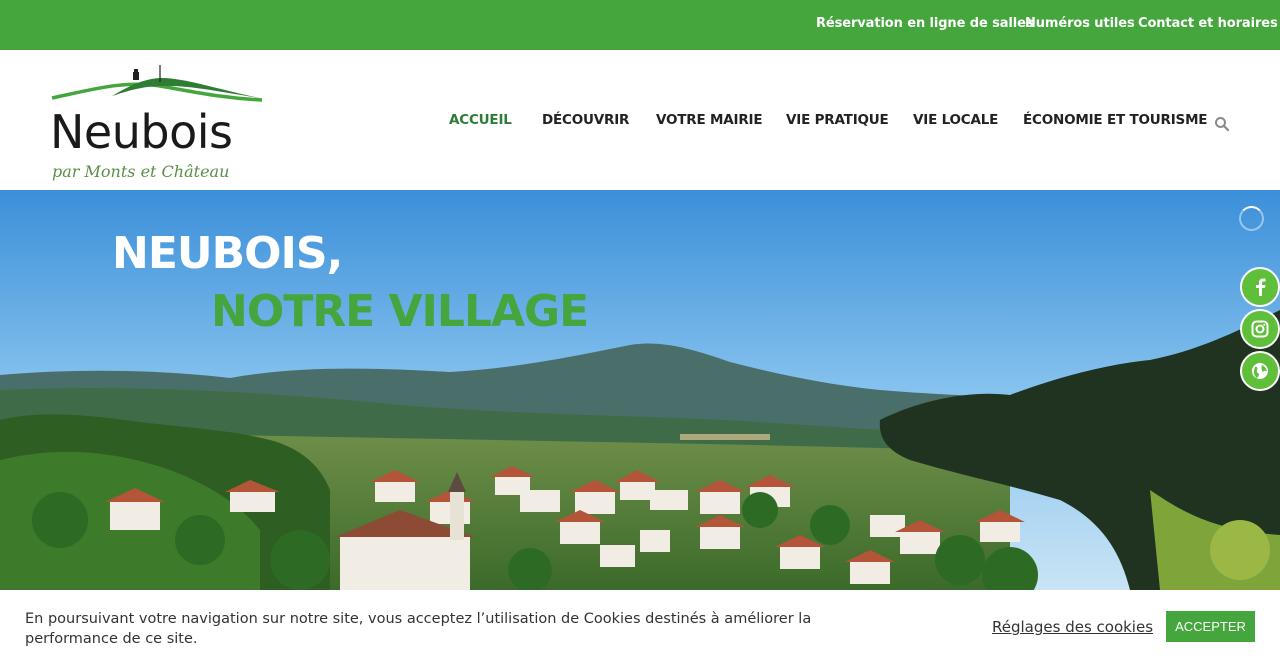 This screenshot has width=1280, height=661. What do you see at coordinates (1072, 627) in the screenshot?
I see `cookie-settings-link: Réglages des cookies` at bounding box center [1072, 627].